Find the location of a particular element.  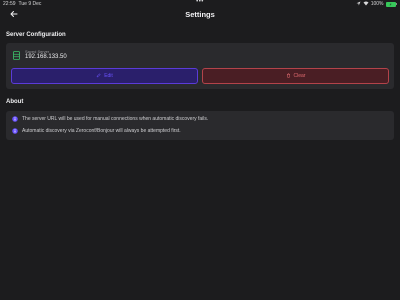

clear-label: Clear is located at coordinates (299, 76).